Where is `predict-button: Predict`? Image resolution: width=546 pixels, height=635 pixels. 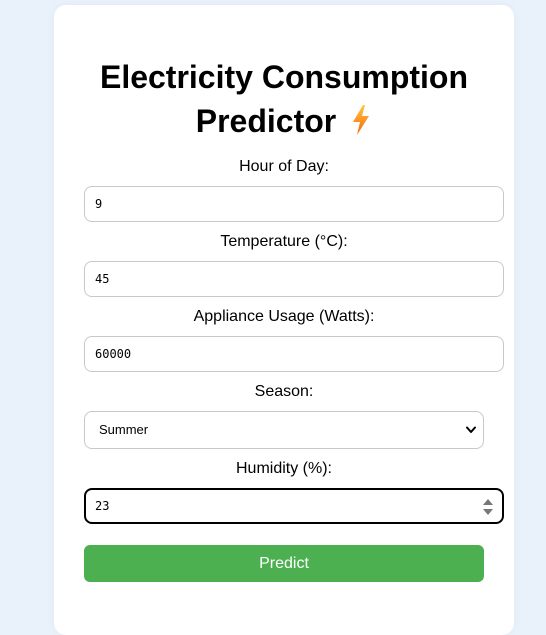
predict-button: Predict is located at coordinates (284, 563).